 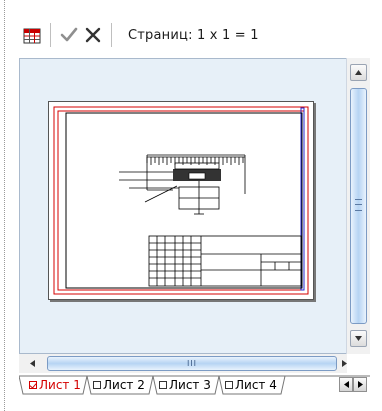 I want to click on grip-icon: III, so click(x=192, y=363).